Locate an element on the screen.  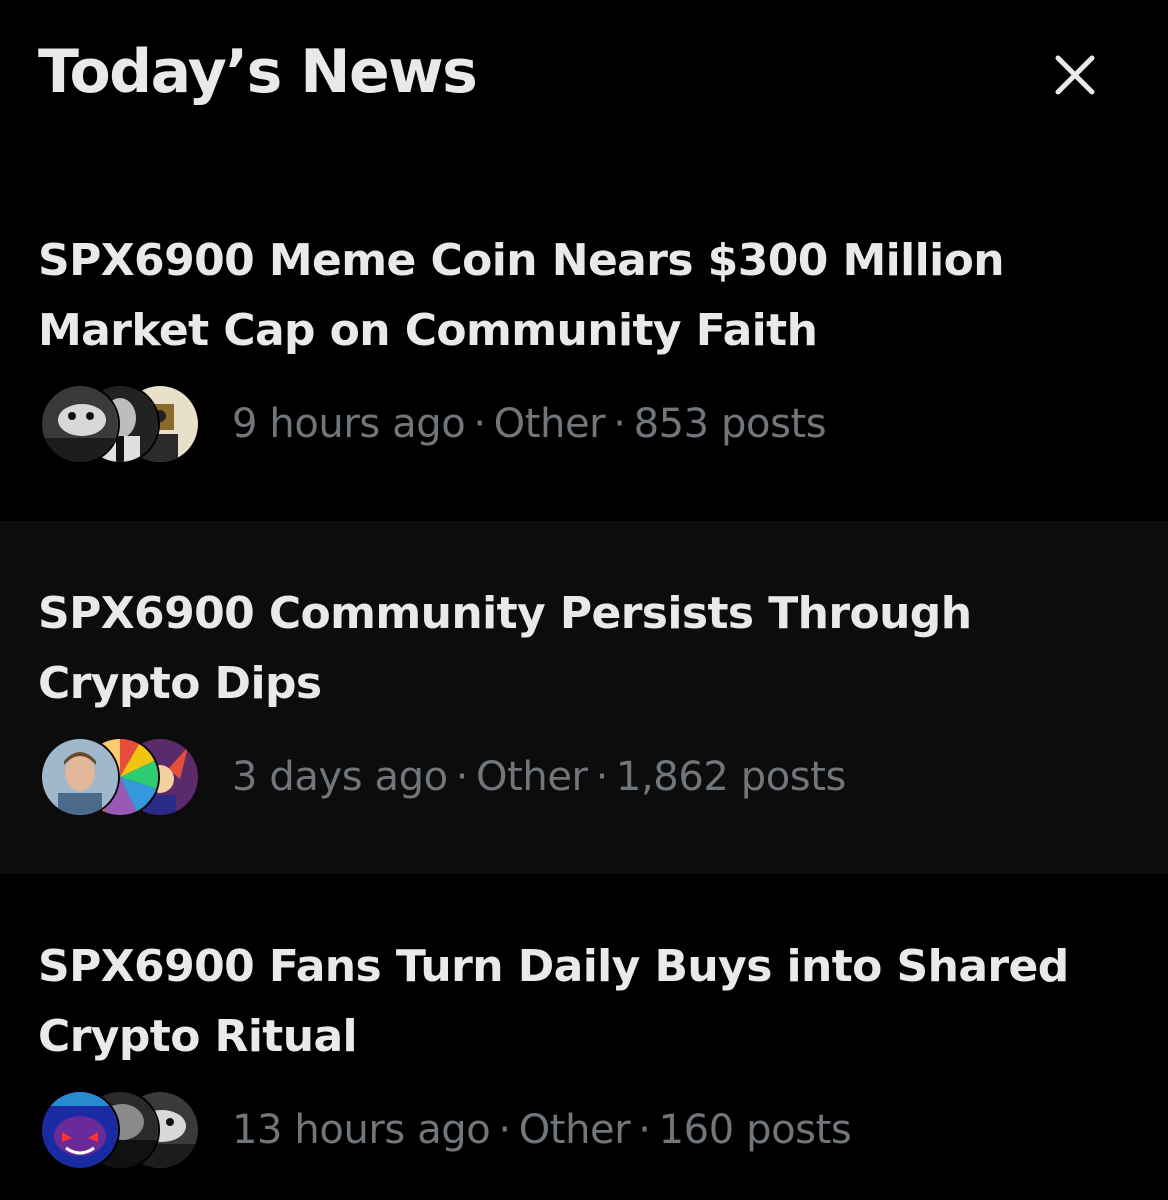
story-meta-text: 9 hours ago · Other · 853 posts is located at coordinates (529, 424).